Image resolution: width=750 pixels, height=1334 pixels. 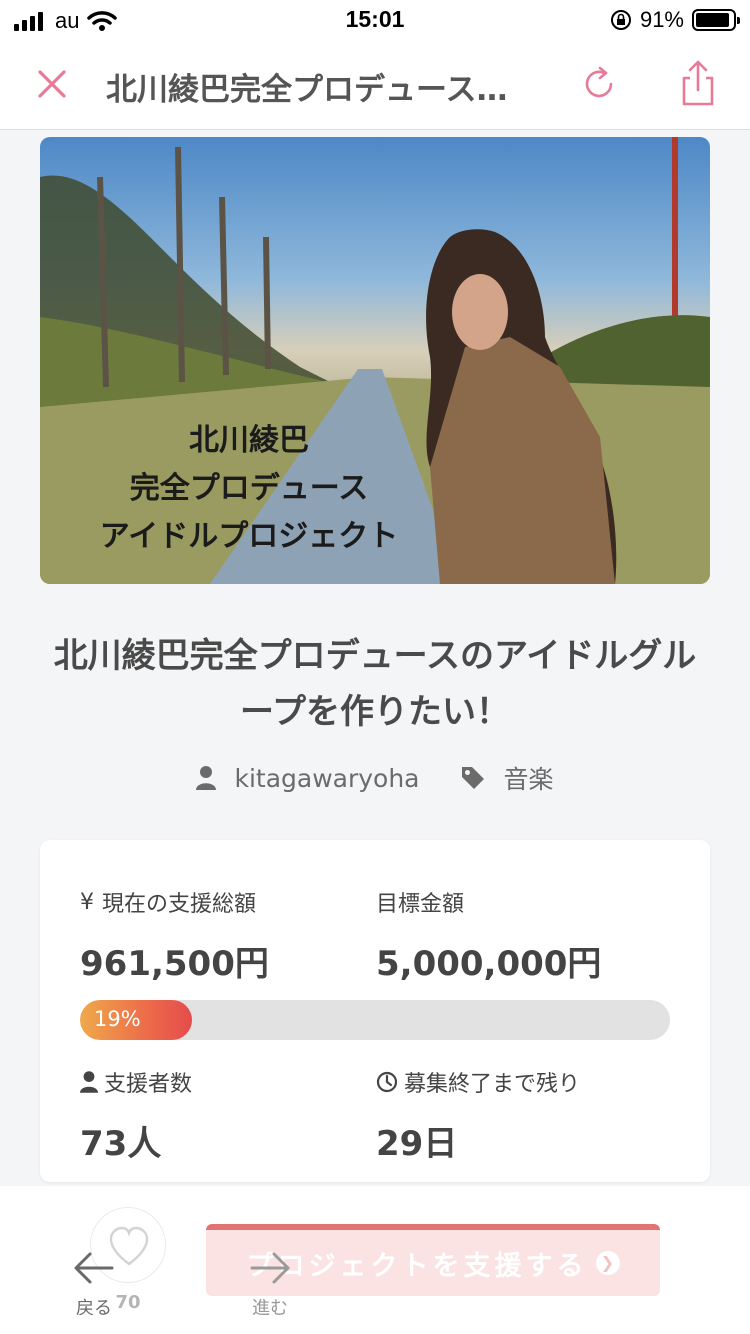 What do you see at coordinates (270, 1308) in the screenshot?
I see `forward-label: 進む` at bounding box center [270, 1308].